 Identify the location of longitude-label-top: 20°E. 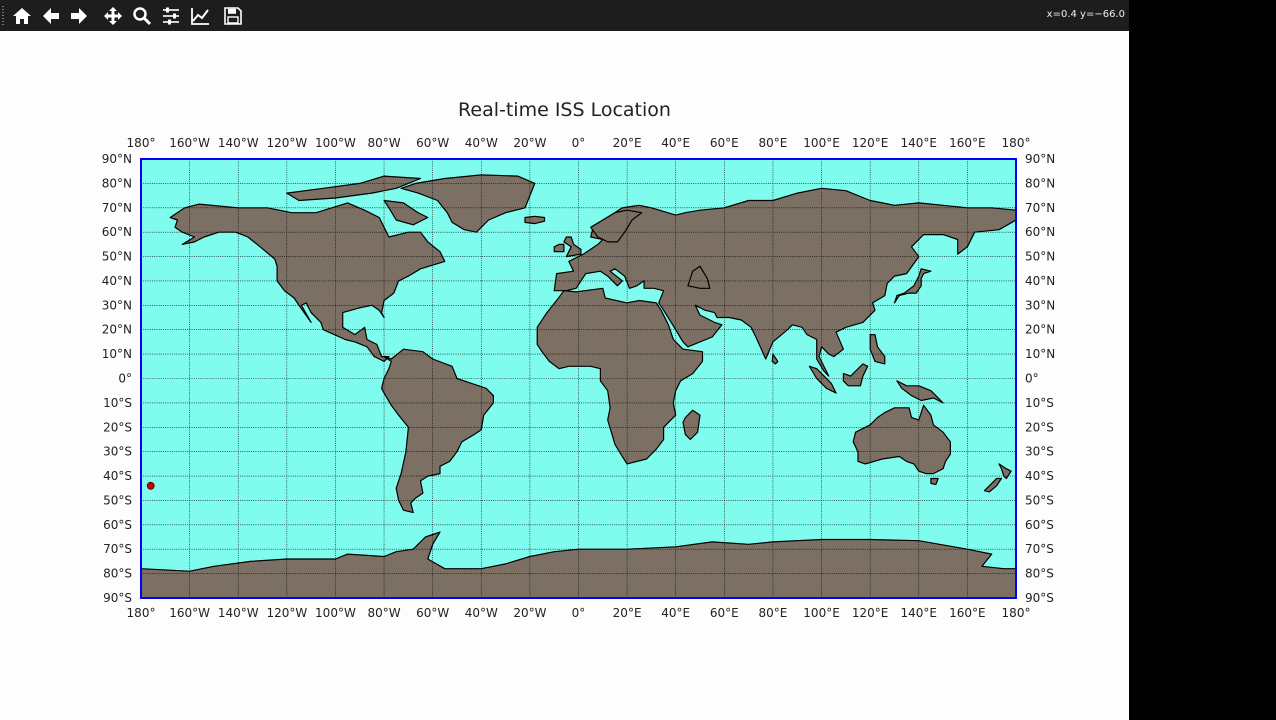
(627, 143).